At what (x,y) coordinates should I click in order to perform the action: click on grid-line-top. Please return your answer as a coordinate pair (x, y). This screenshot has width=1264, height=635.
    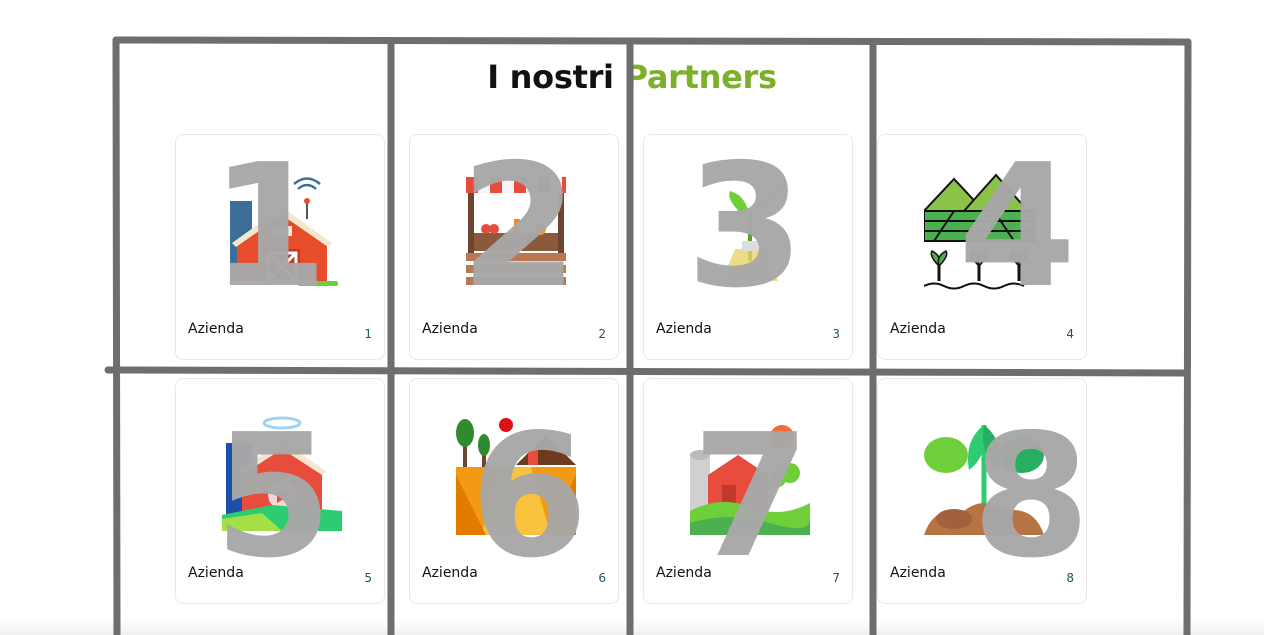
    Looking at the image, I should click on (652, 41).